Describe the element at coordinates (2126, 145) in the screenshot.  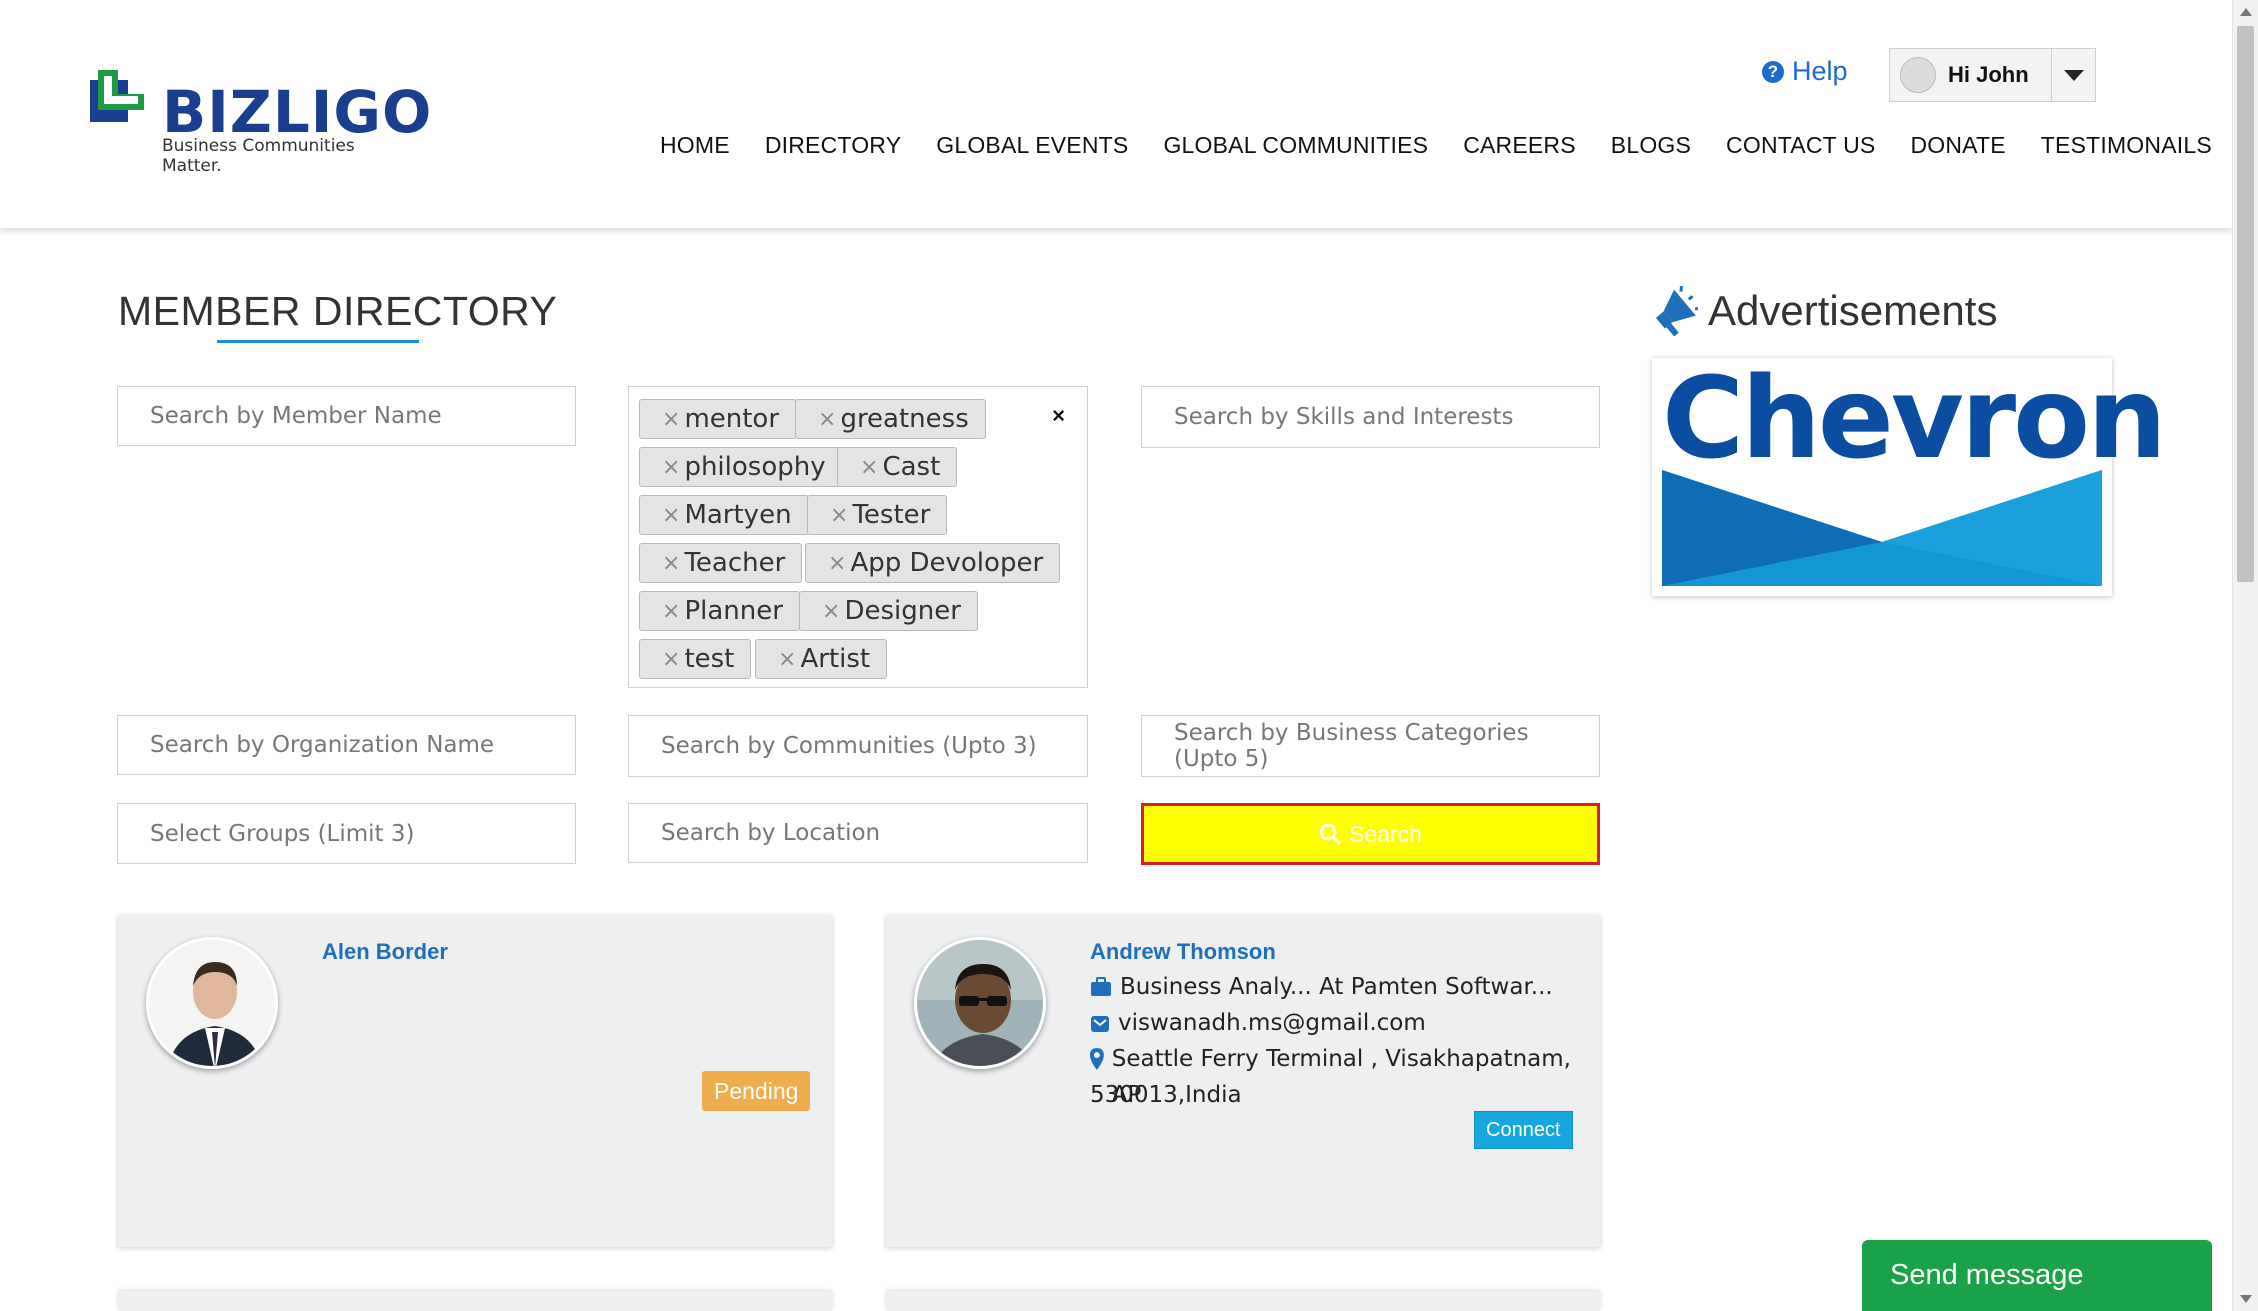
I see `nav-testimonials: TESTIMONAILS` at that location.